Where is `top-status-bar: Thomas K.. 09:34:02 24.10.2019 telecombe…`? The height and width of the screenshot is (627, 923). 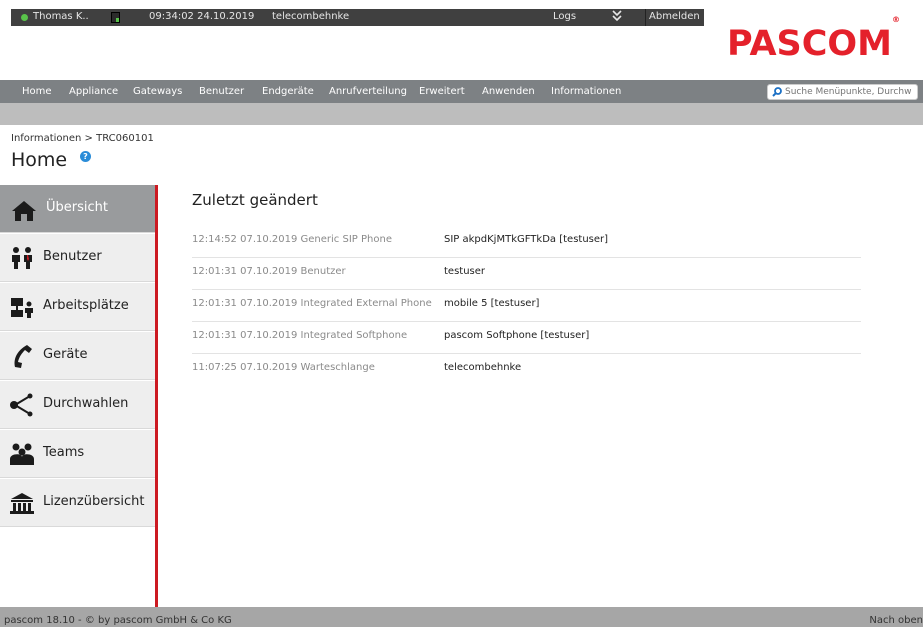
top-status-bar: Thomas K.. 09:34:02 24.10.2019 telecombe… is located at coordinates (357, 17).